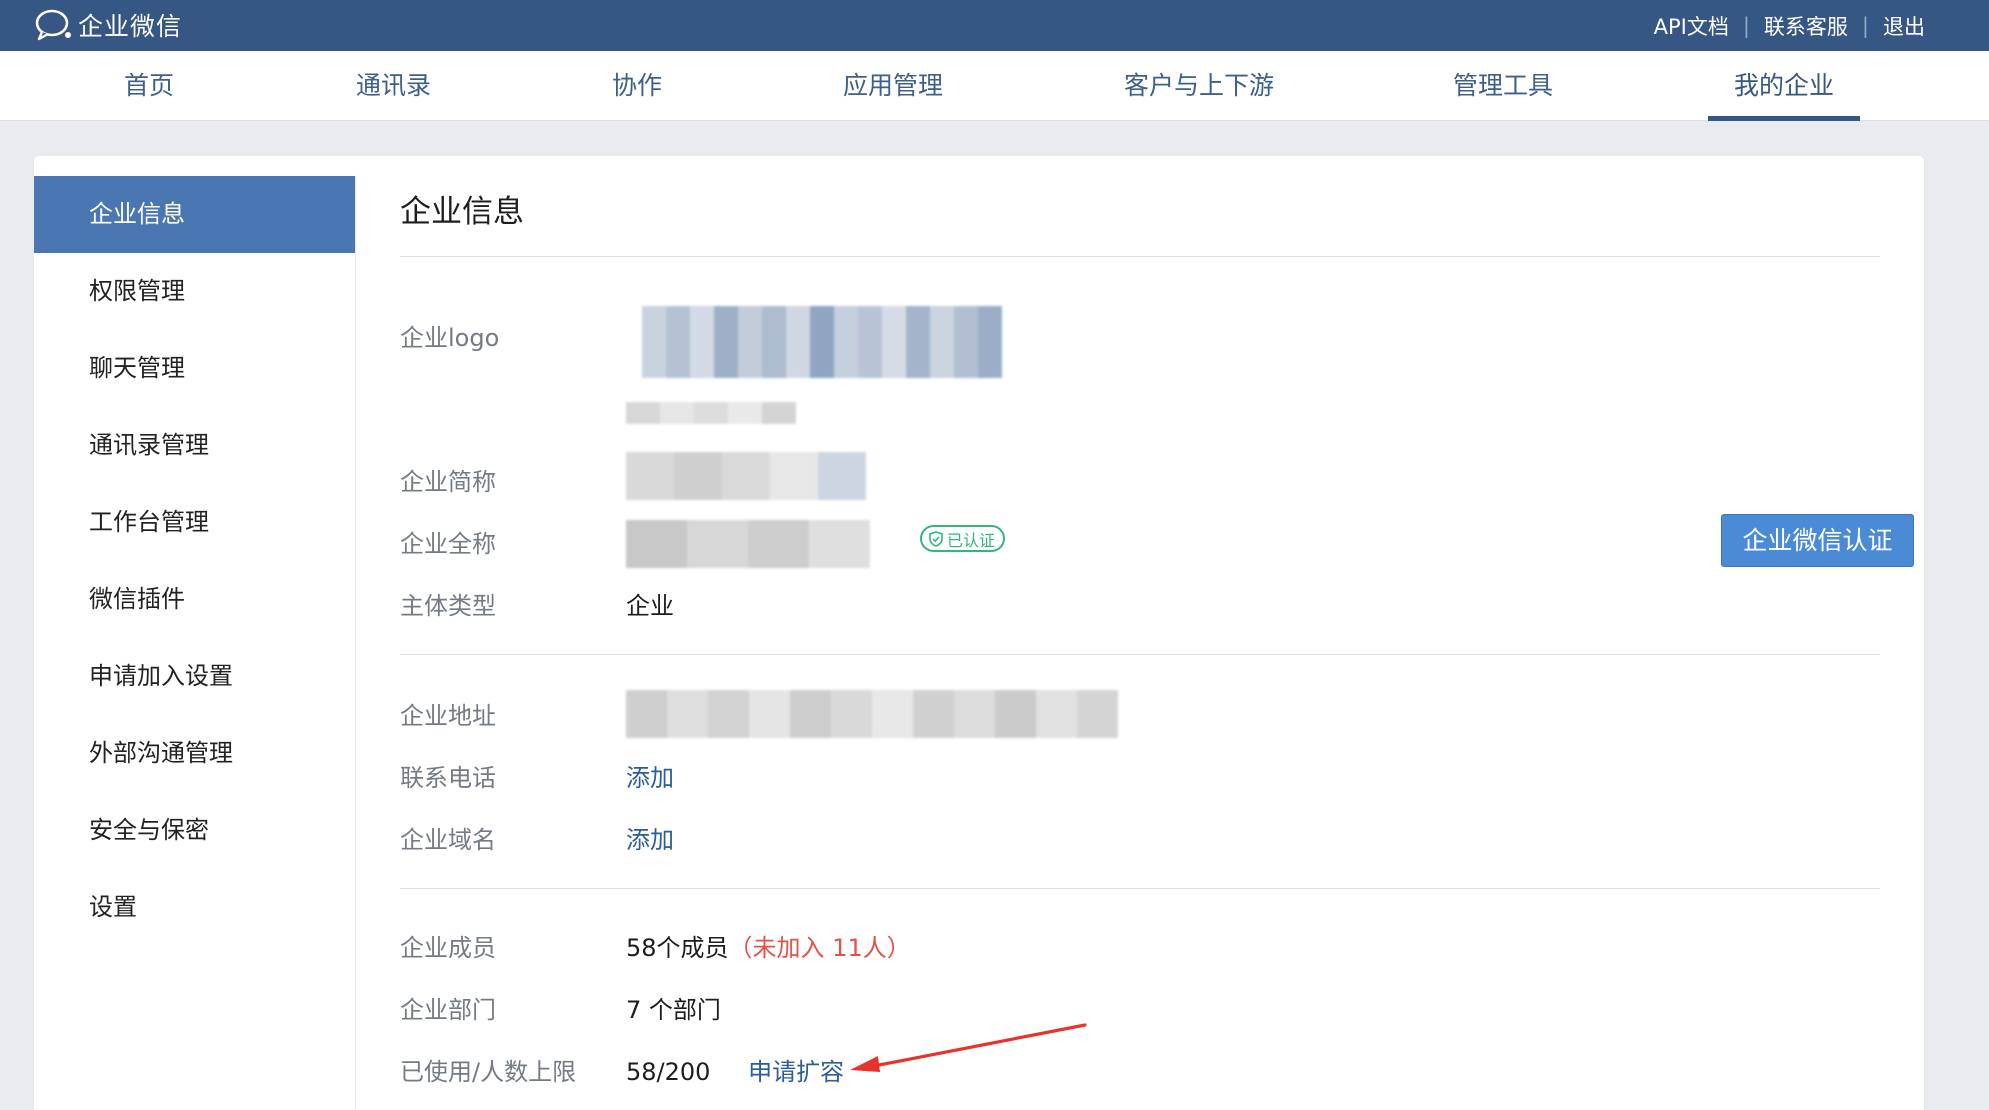  Describe the element at coordinates (1817, 540) in the screenshot. I see `wecom-verify-button: 企业微信认证` at that location.